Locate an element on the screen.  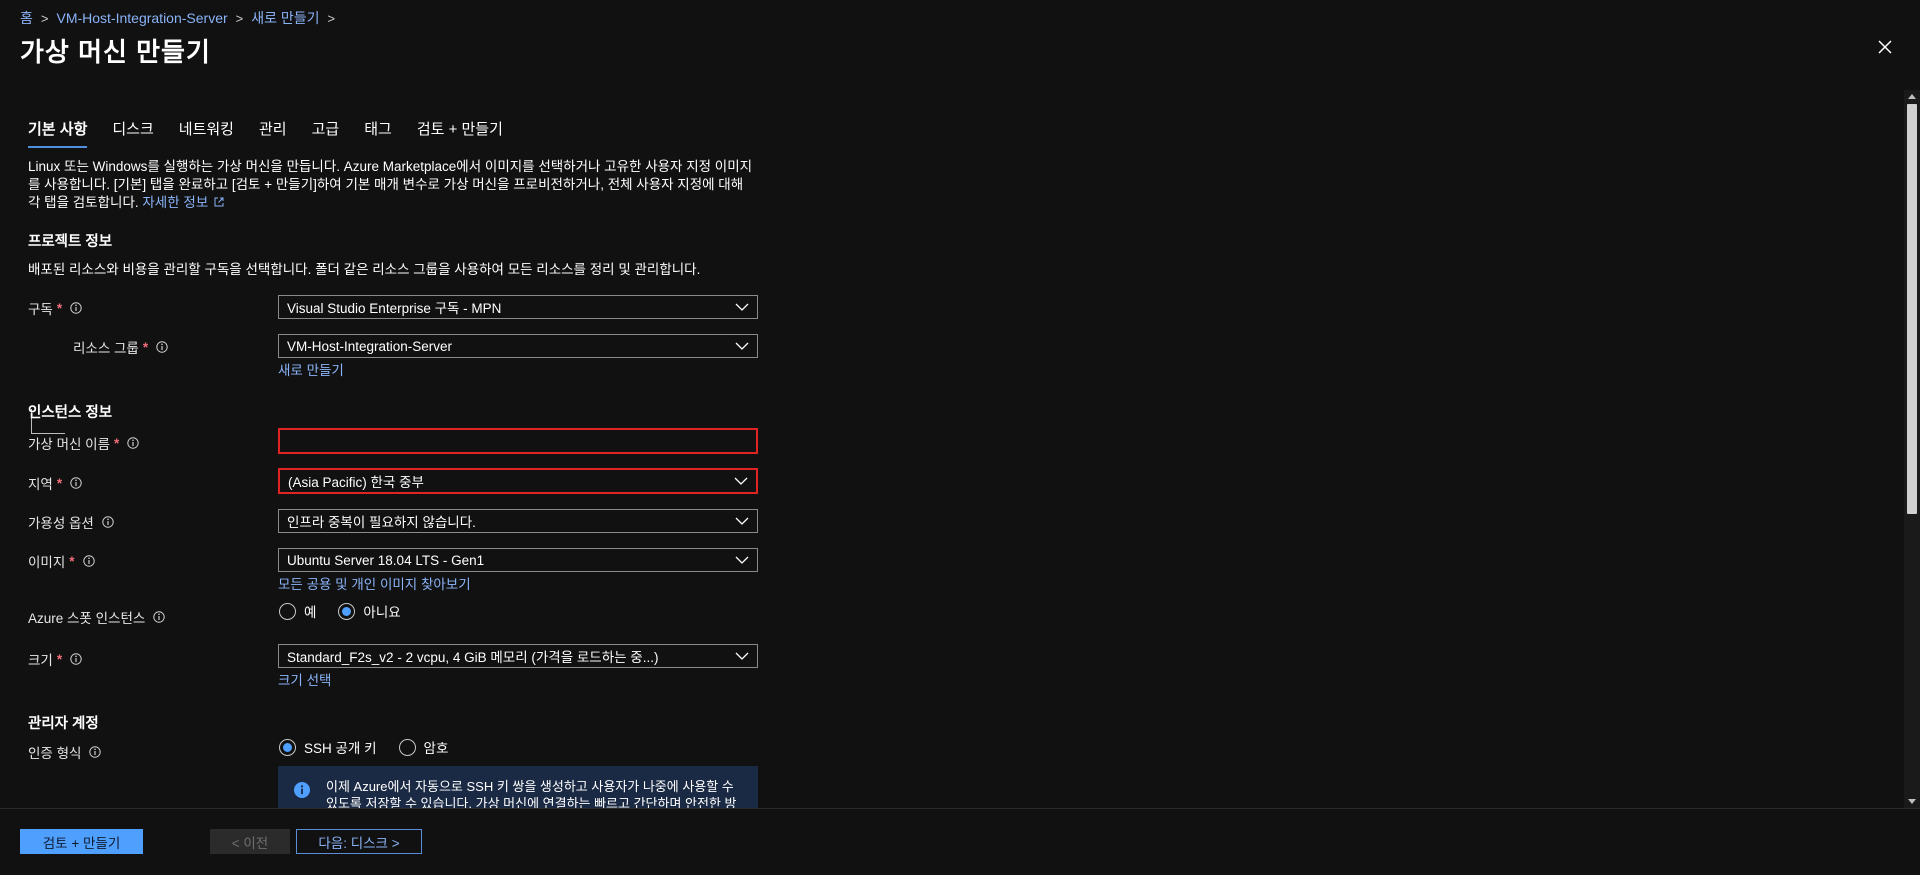
size-label-text: 크기 is located at coordinates (40, 660).